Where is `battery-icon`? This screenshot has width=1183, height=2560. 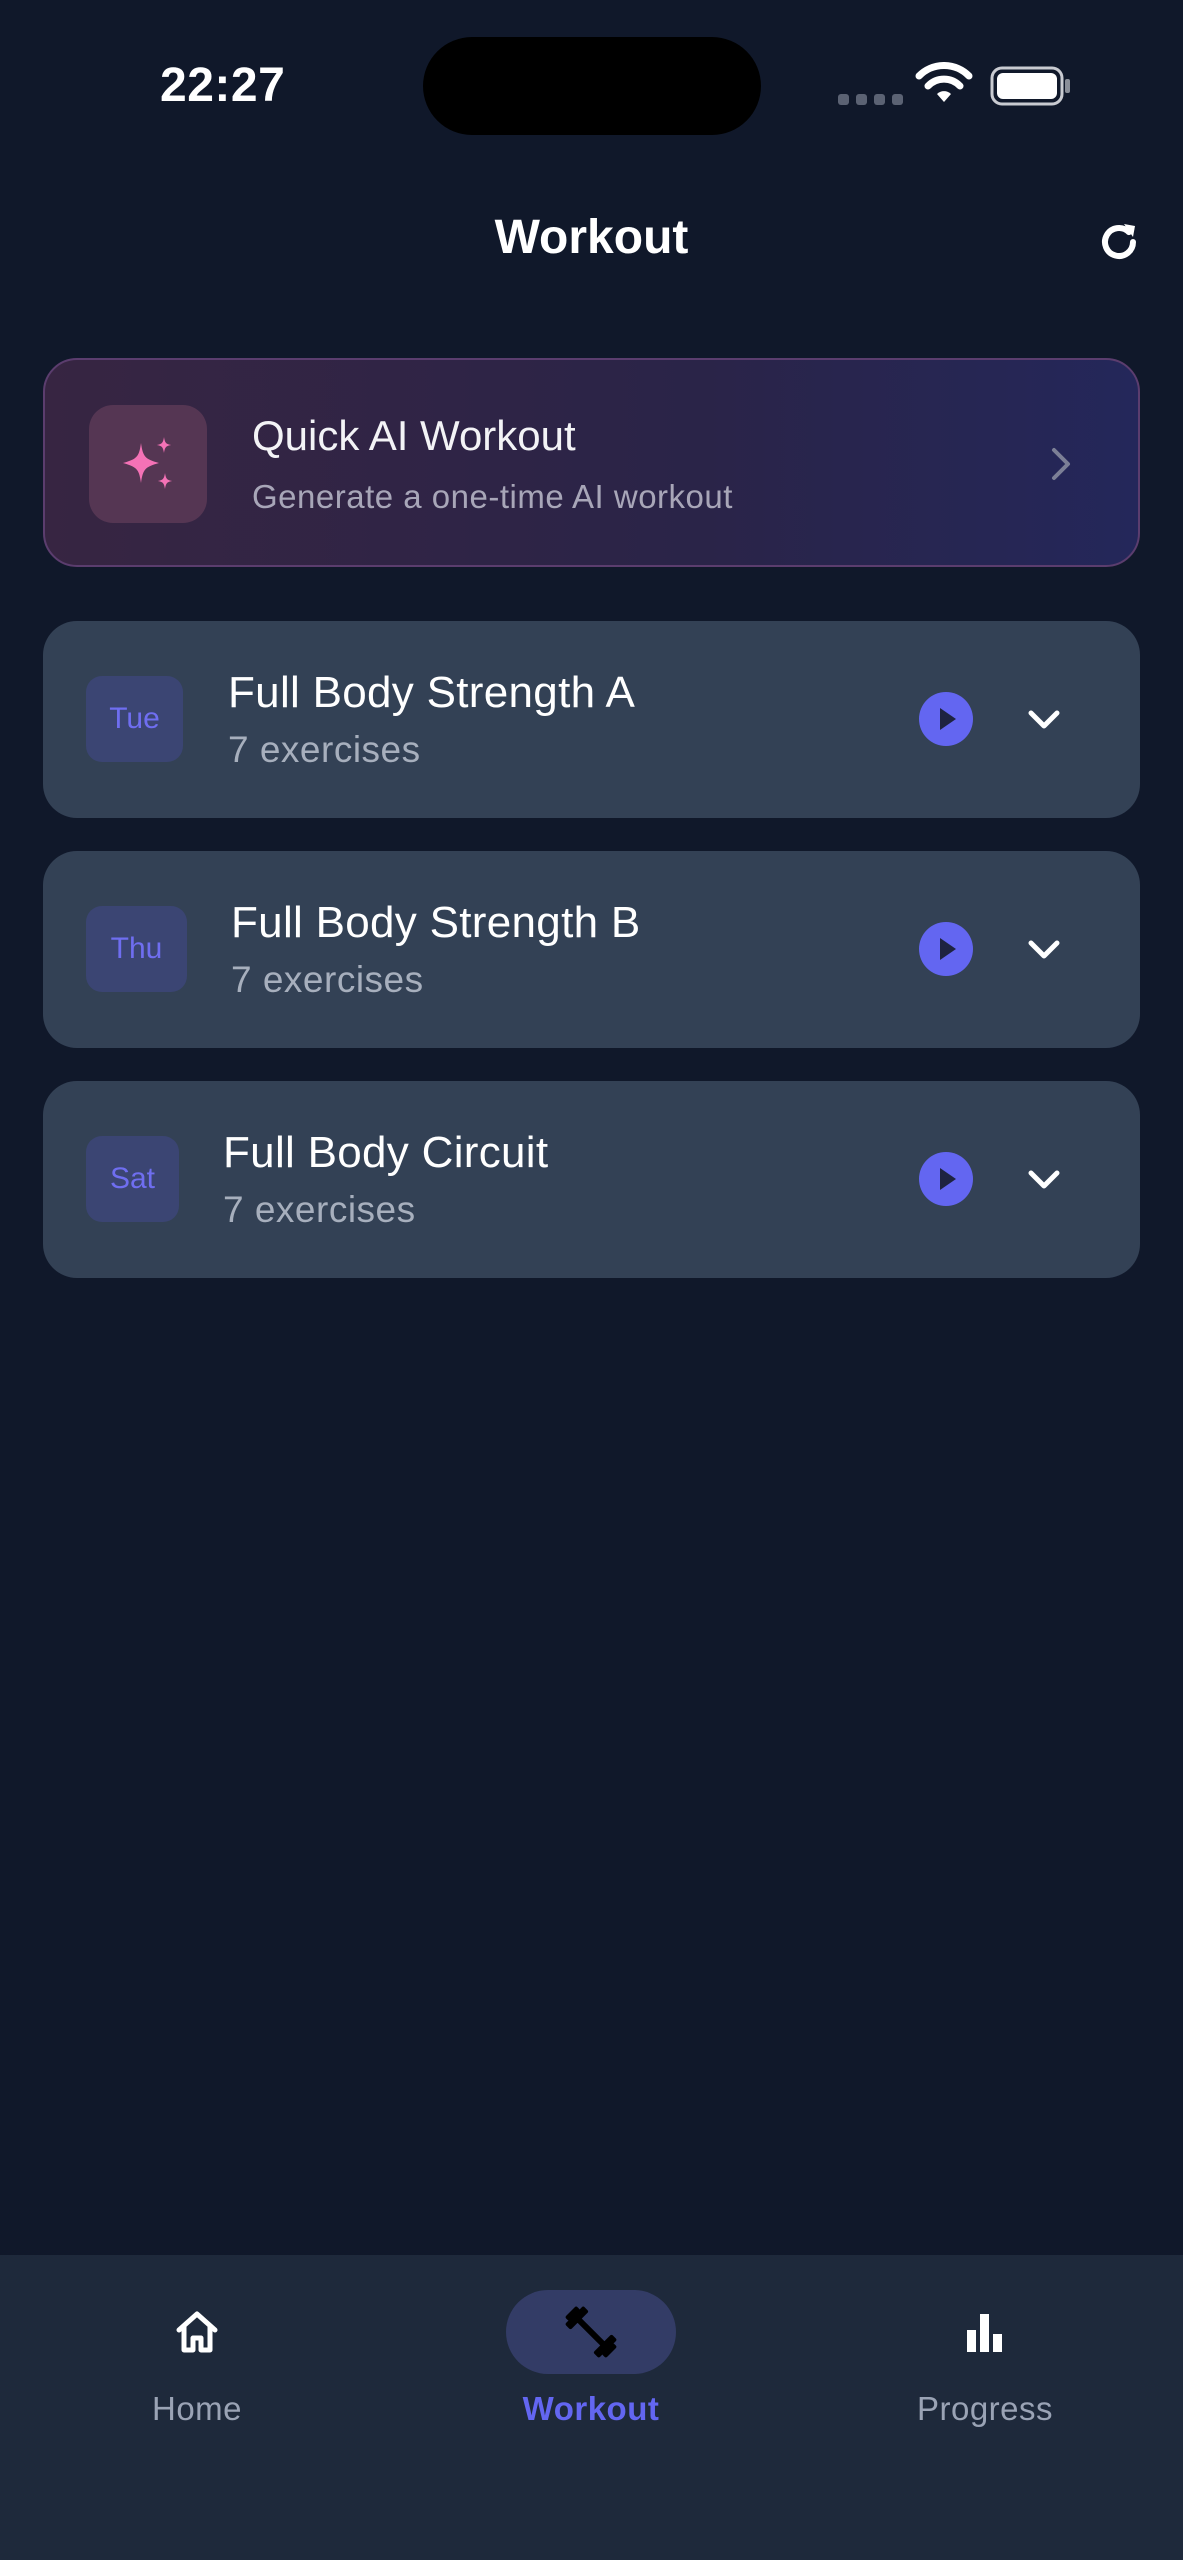 battery-icon is located at coordinates (1030, 86).